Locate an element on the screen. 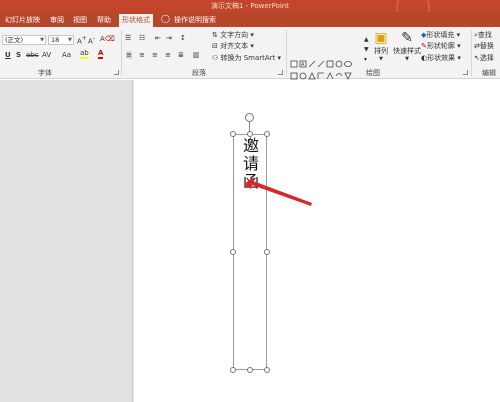  tab-view: 视图 is located at coordinates (80, 20).